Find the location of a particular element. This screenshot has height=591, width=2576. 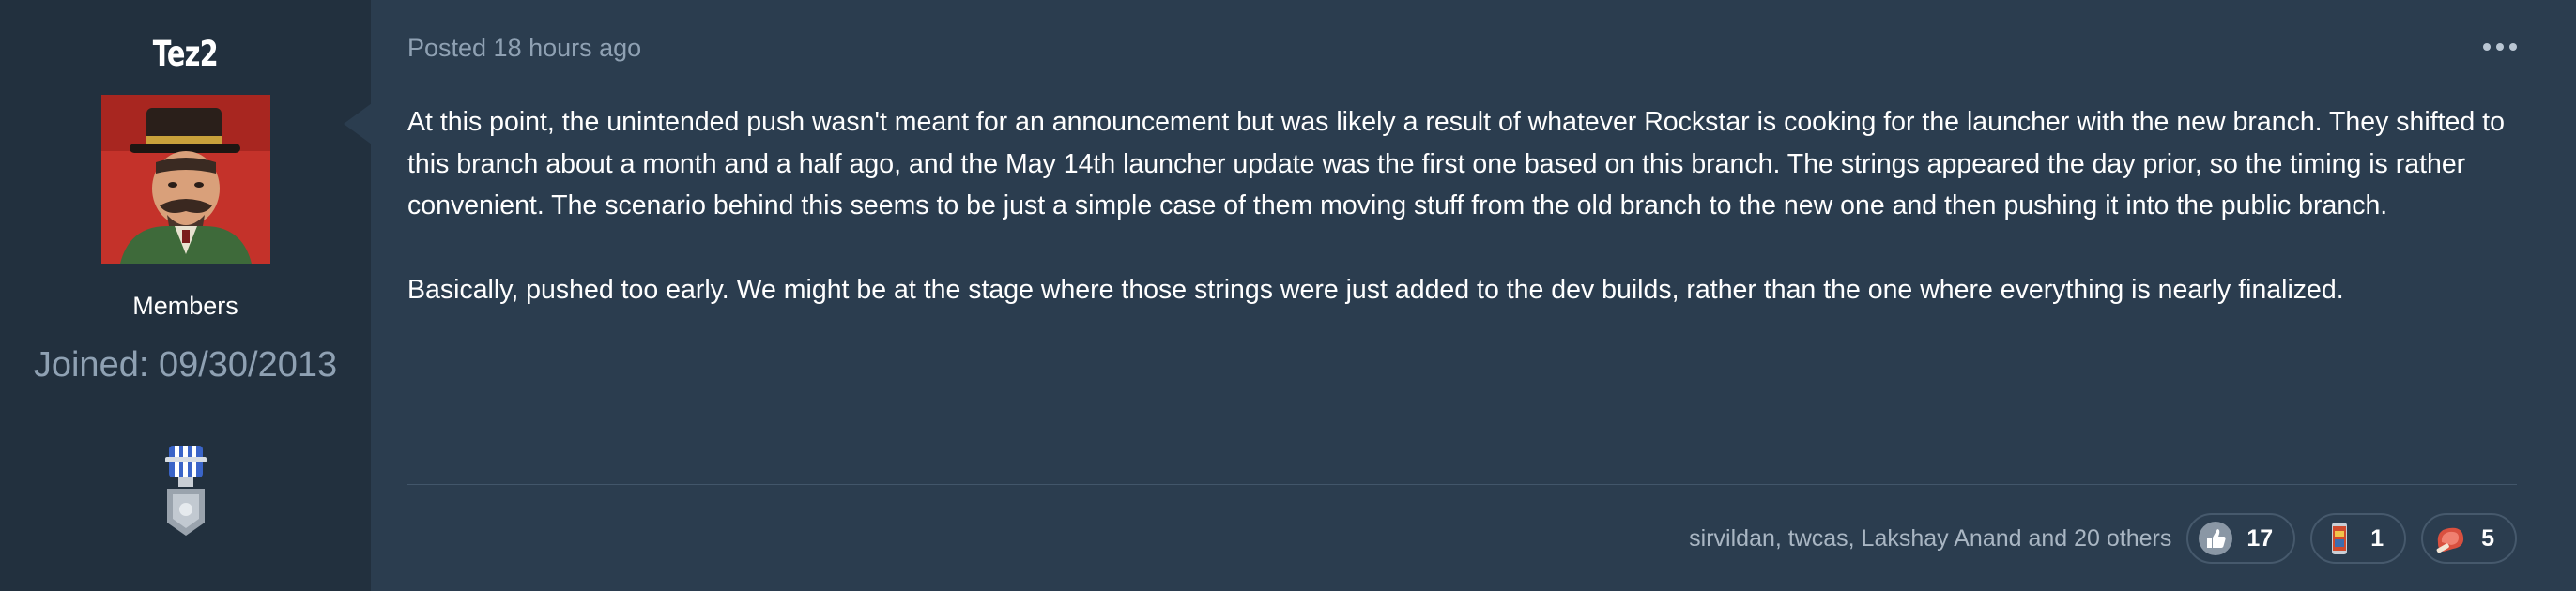

thumbs-up-icon is located at coordinates (2216, 538).